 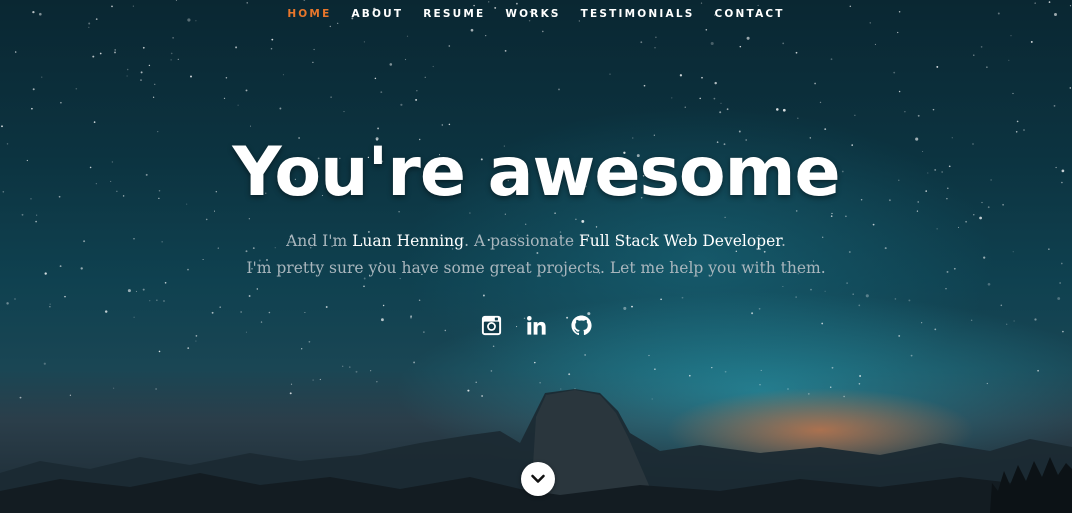 I want to click on instagram-link, so click(x=491, y=325).